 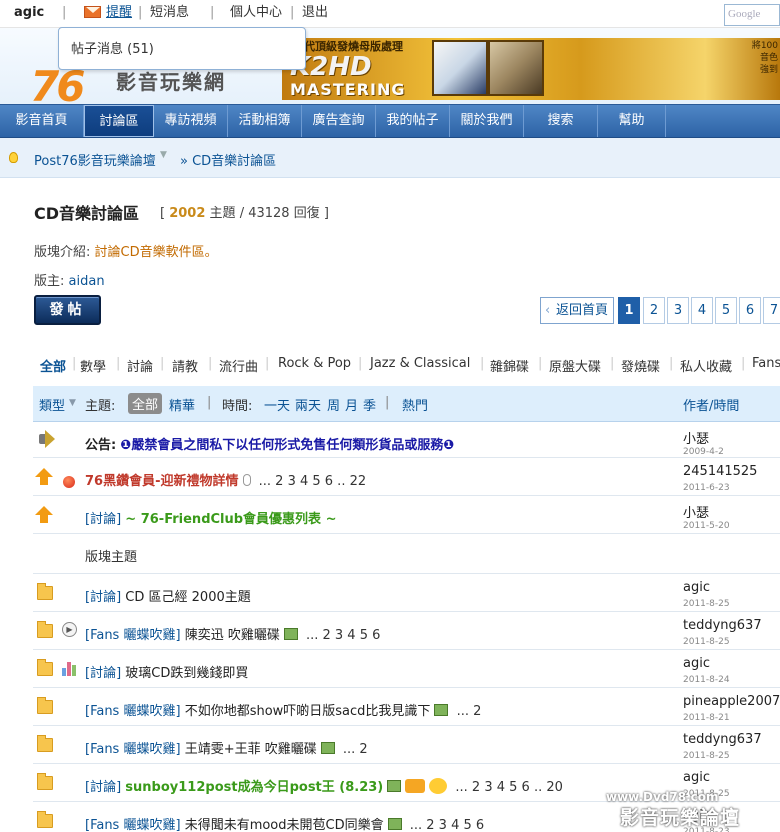 I want to click on page-link: 6, so click(x=750, y=310).